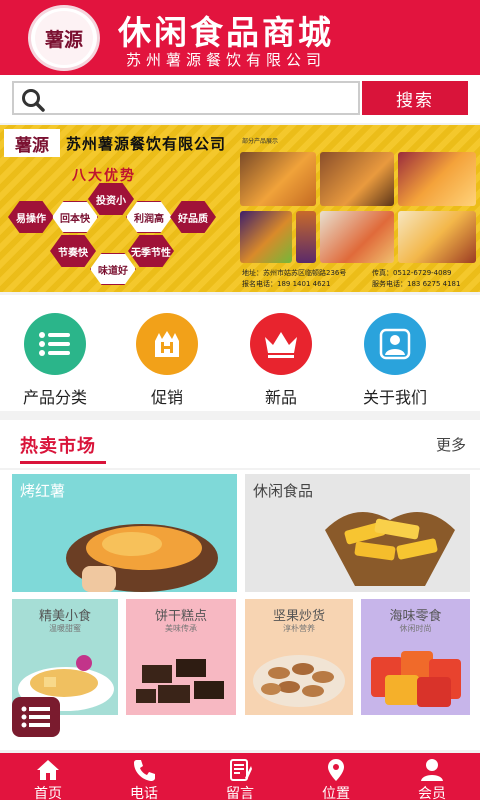 The width and height of the screenshot is (480, 800). I want to click on category-row: 产品分类 促销 新品 关于我们, so click(240, 353).